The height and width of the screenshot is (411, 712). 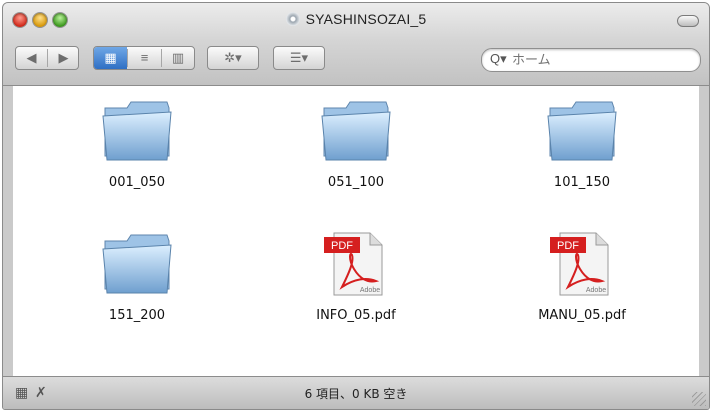 I want to click on item-name: MANU_05.pdf, so click(x=582, y=315).